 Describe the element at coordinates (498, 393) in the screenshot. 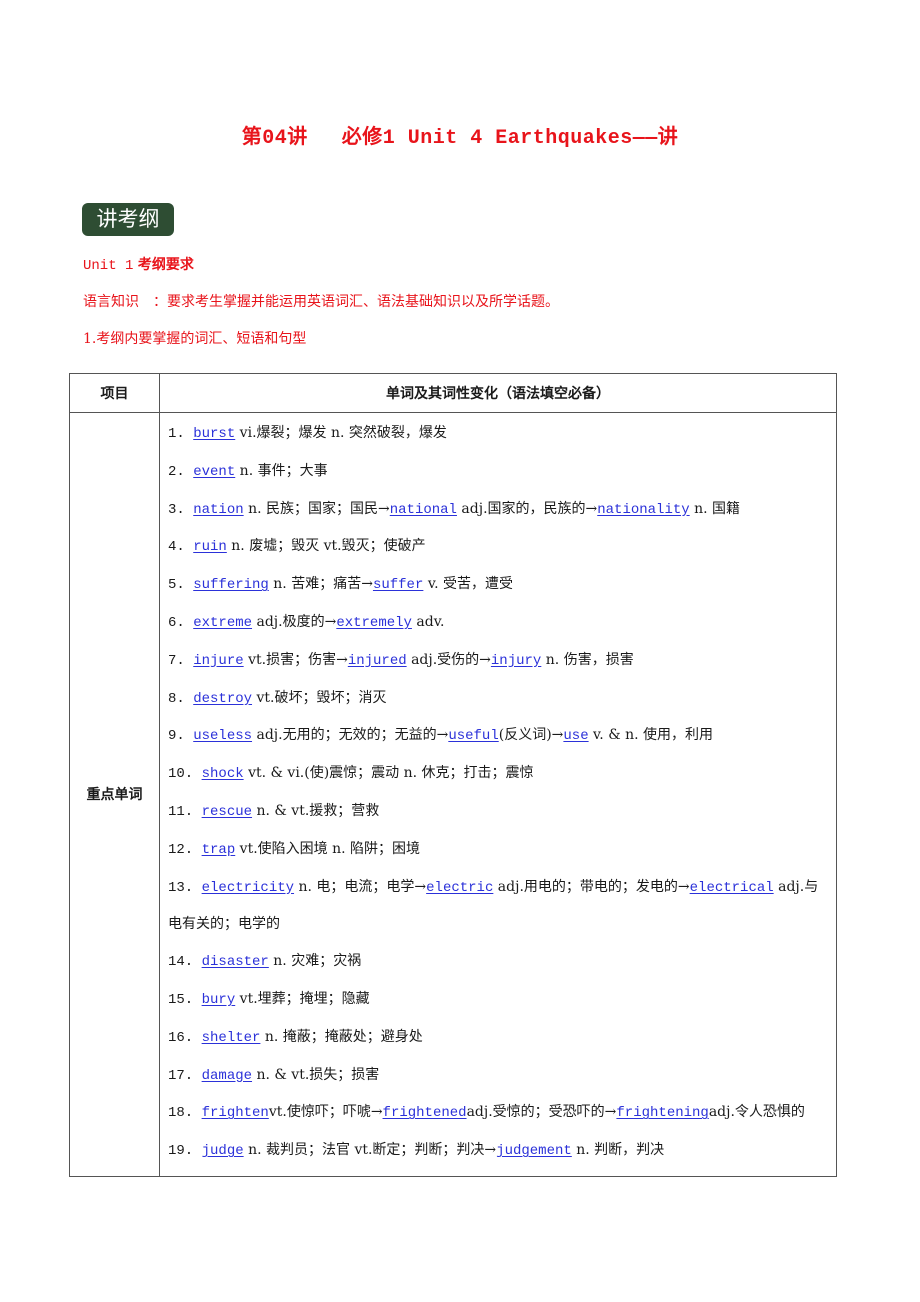

I see `header-words: 单词及其词性变化（语法填空必备）` at that location.